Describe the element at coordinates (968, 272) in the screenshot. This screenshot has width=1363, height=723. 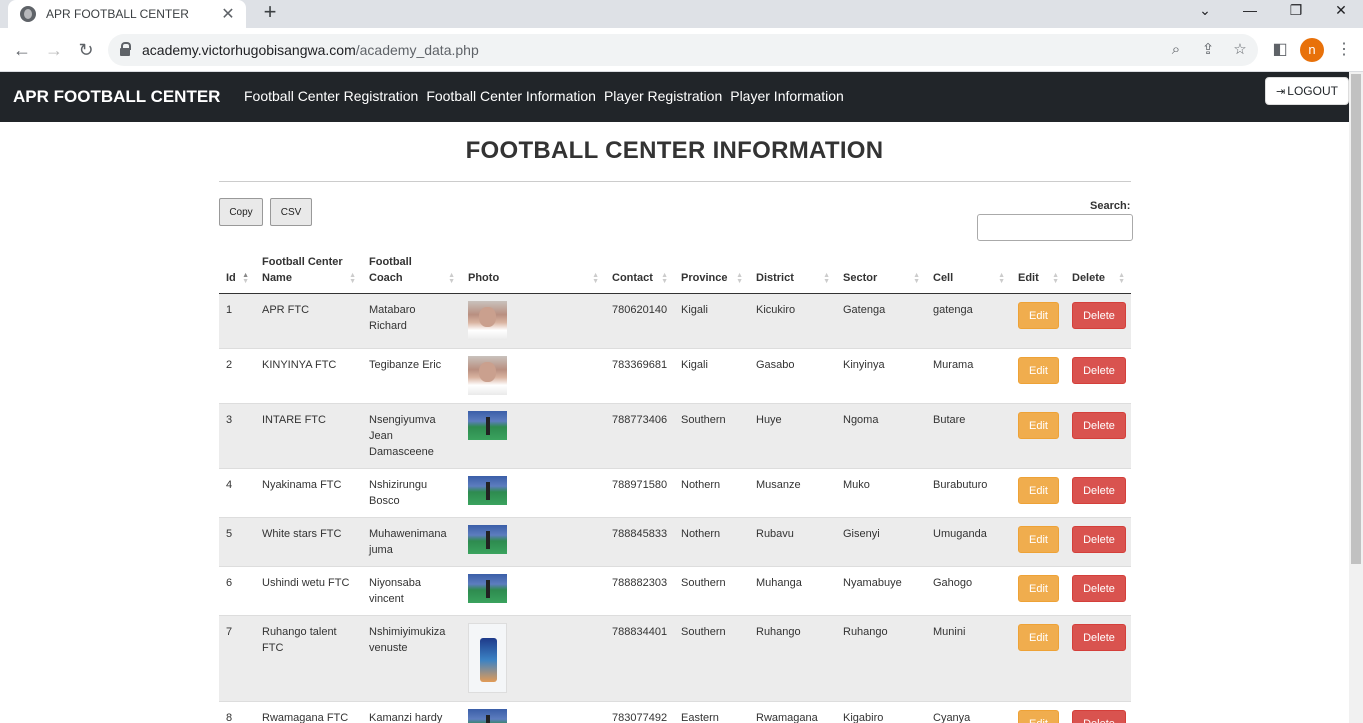
I see `col-header-cell: Cell ▲ ▼` at that location.